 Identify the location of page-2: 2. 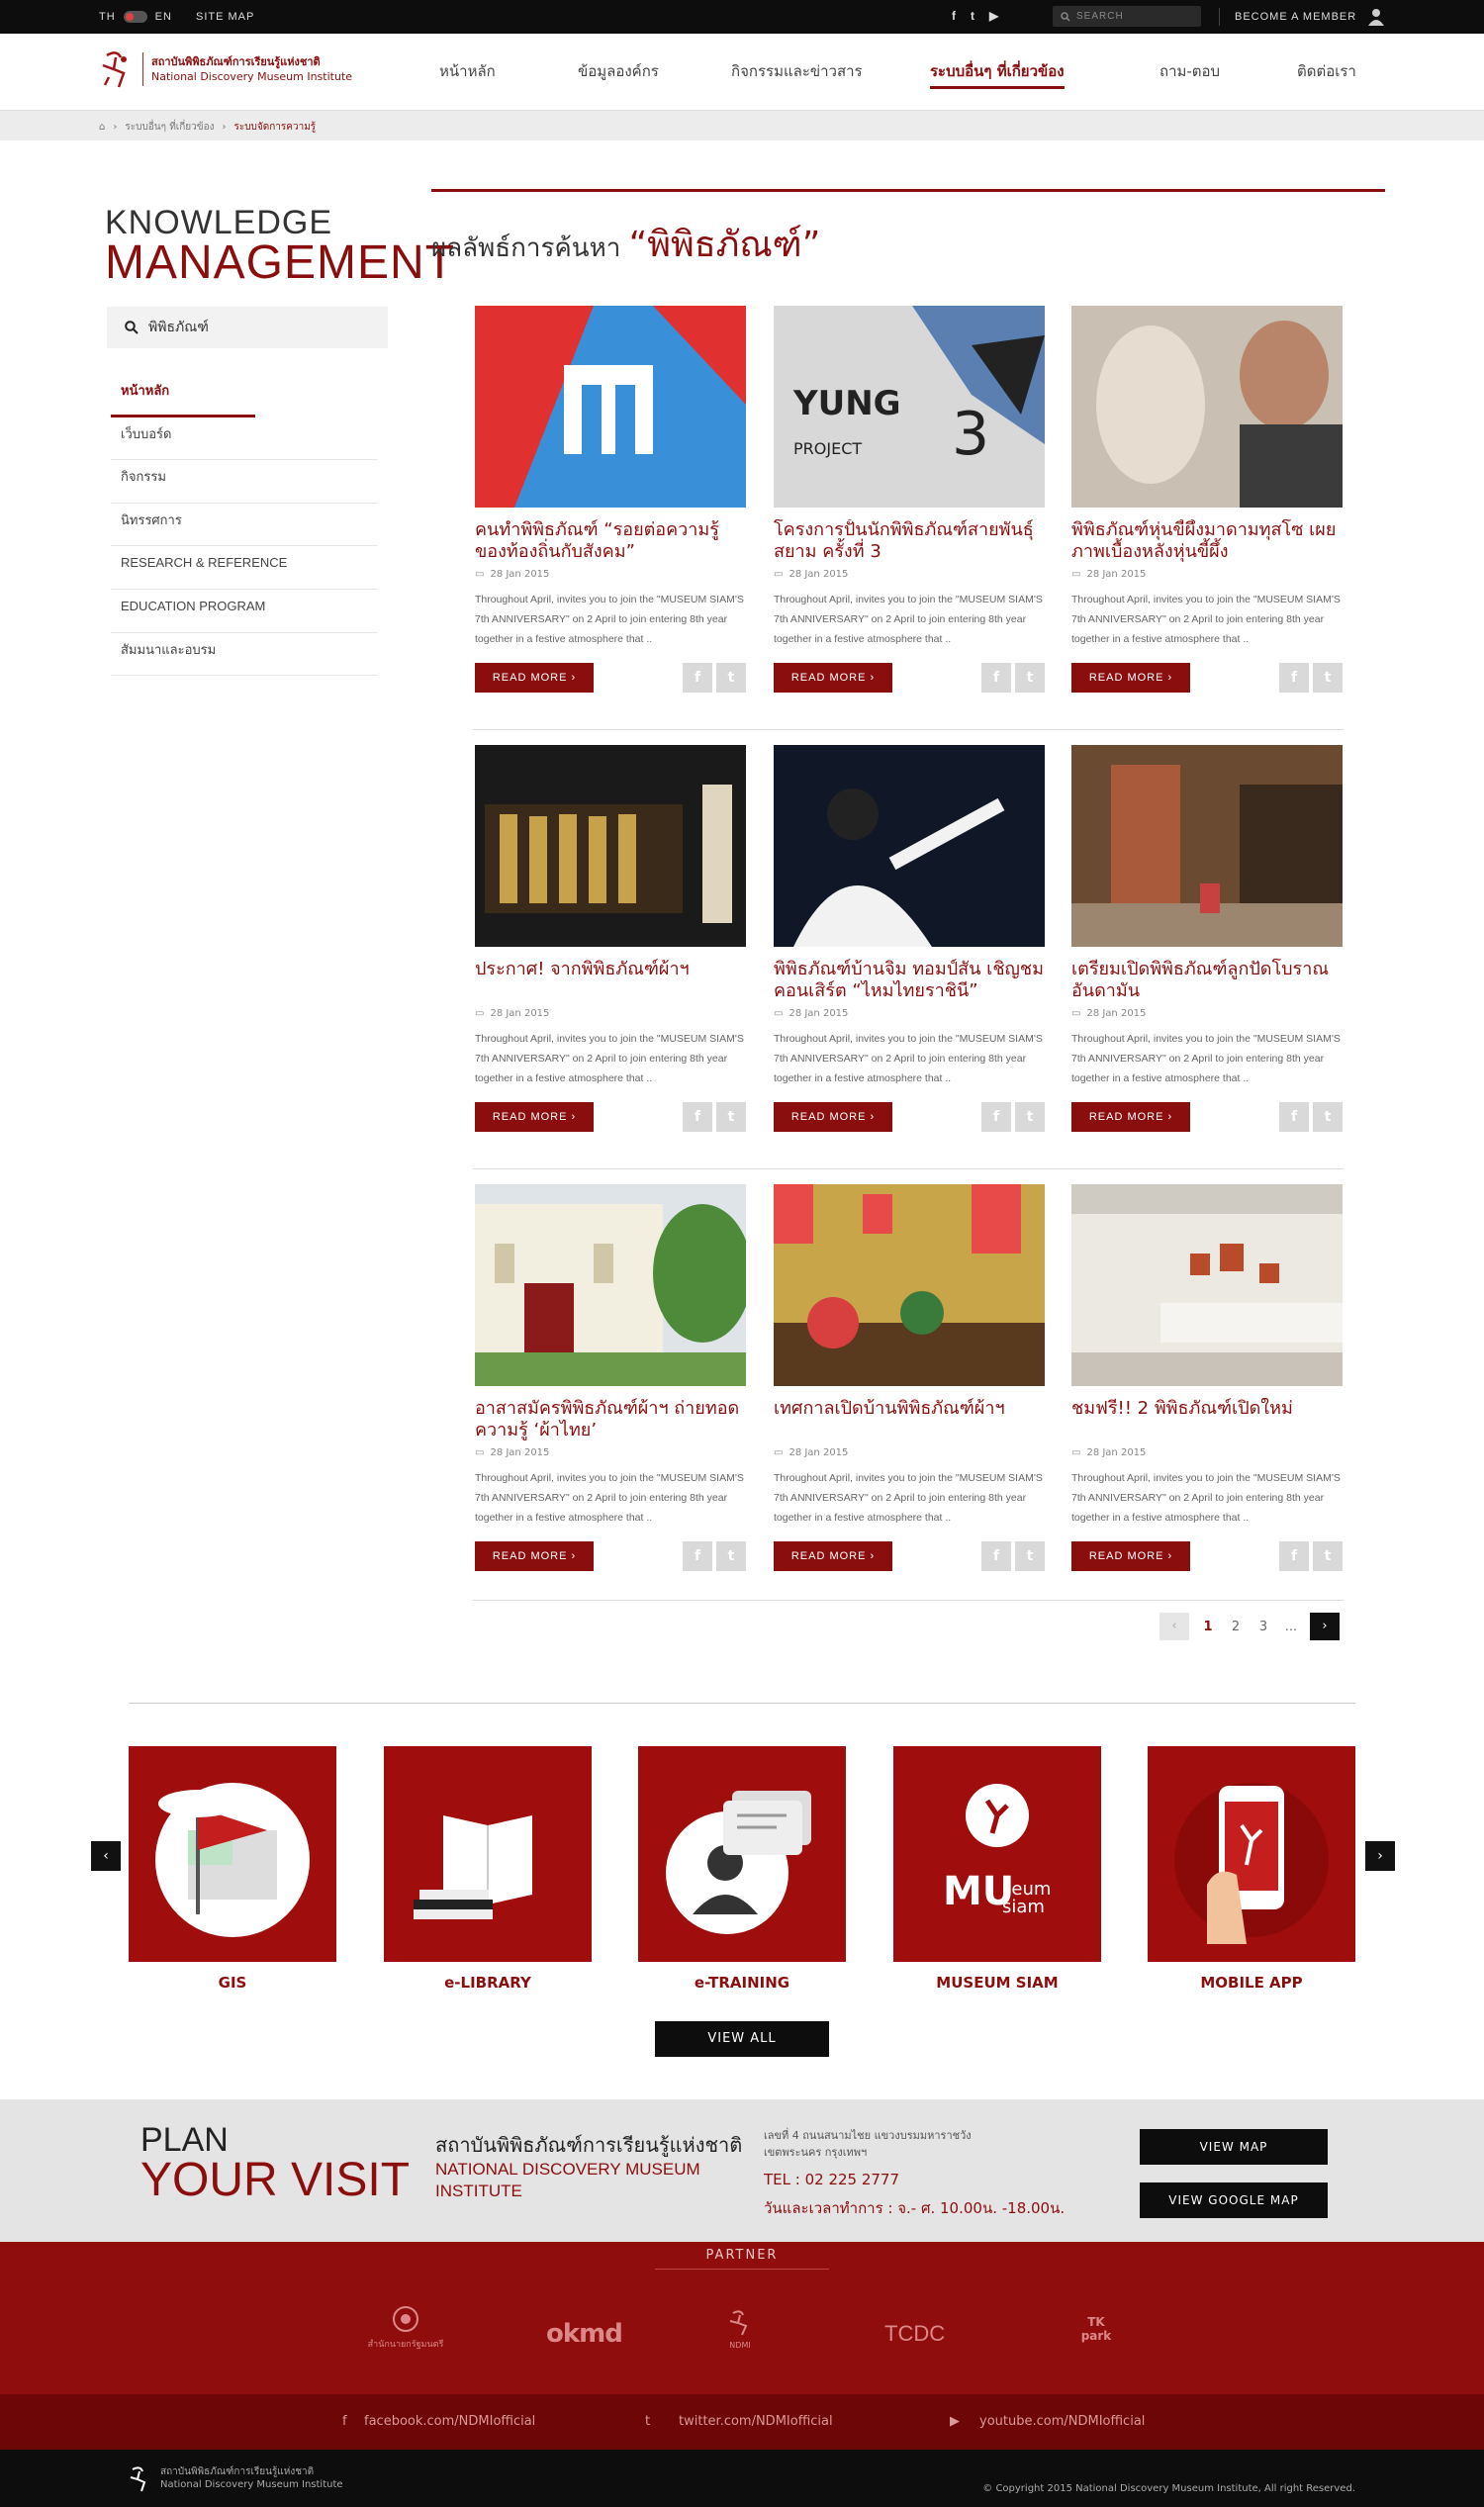
(1236, 1627).